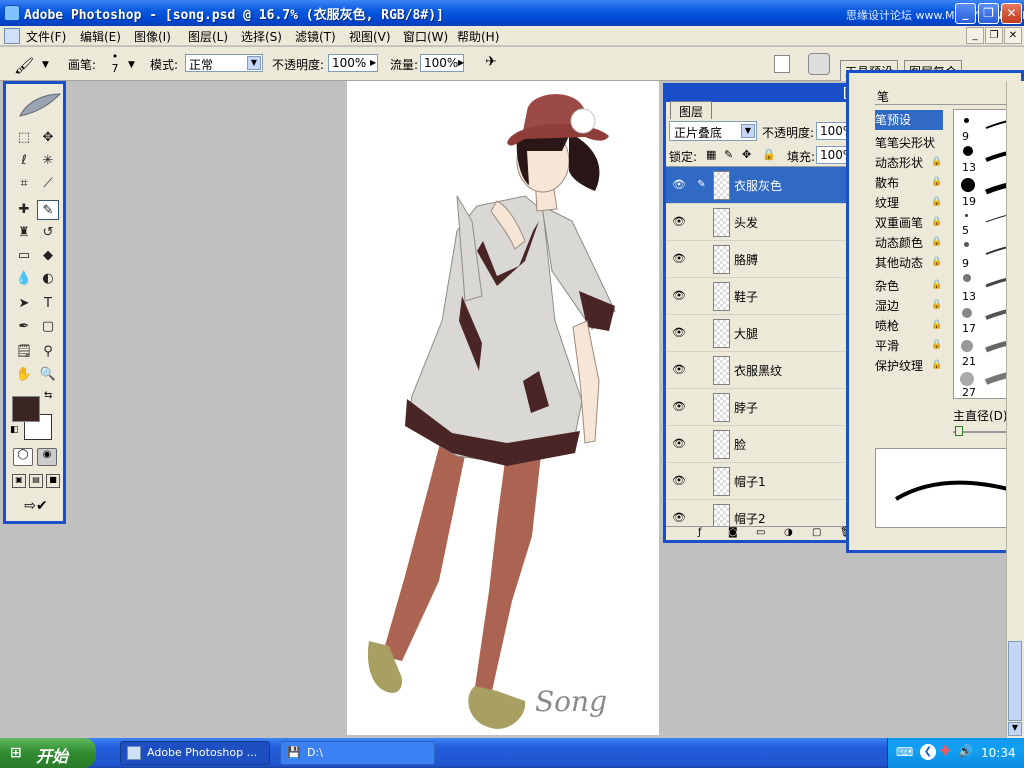 The width and height of the screenshot is (1024, 768). What do you see at coordinates (763, 444) in the screenshot?
I see `layer-row: 👁 脸` at bounding box center [763, 444].